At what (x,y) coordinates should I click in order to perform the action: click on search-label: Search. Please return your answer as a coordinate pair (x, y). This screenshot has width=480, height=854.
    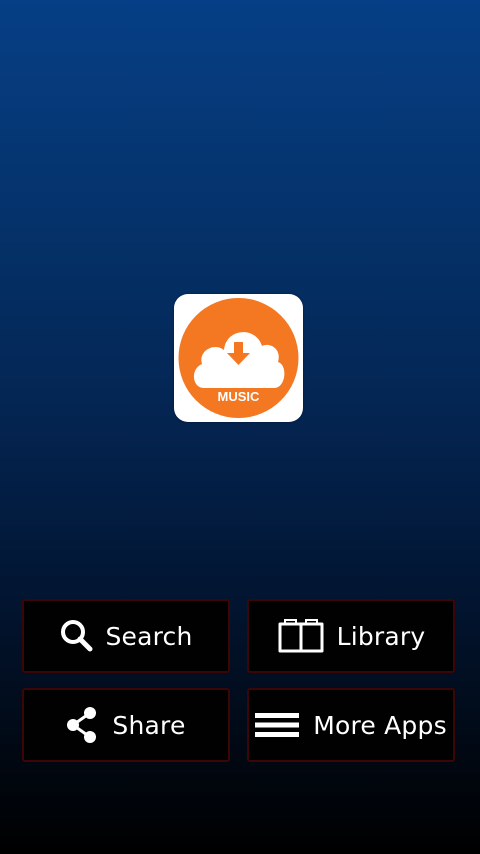
    Looking at the image, I should click on (149, 636).